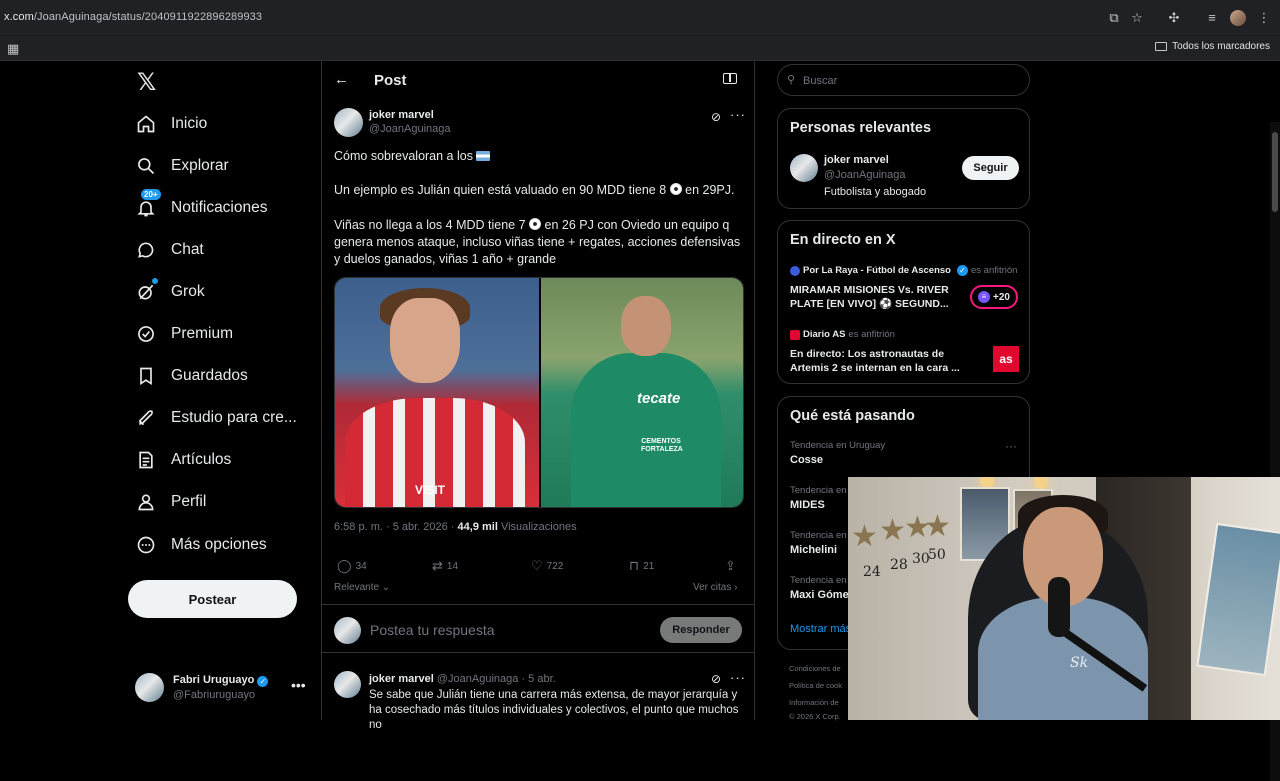 The image size is (1280, 781). What do you see at coordinates (675, 189) in the screenshot?
I see `soccer-ball-icon` at bounding box center [675, 189].